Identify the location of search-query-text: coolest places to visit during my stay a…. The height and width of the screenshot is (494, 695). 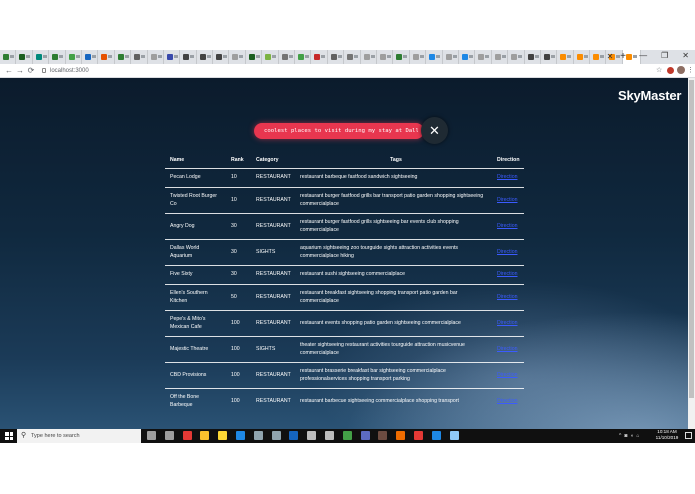
(341, 131).